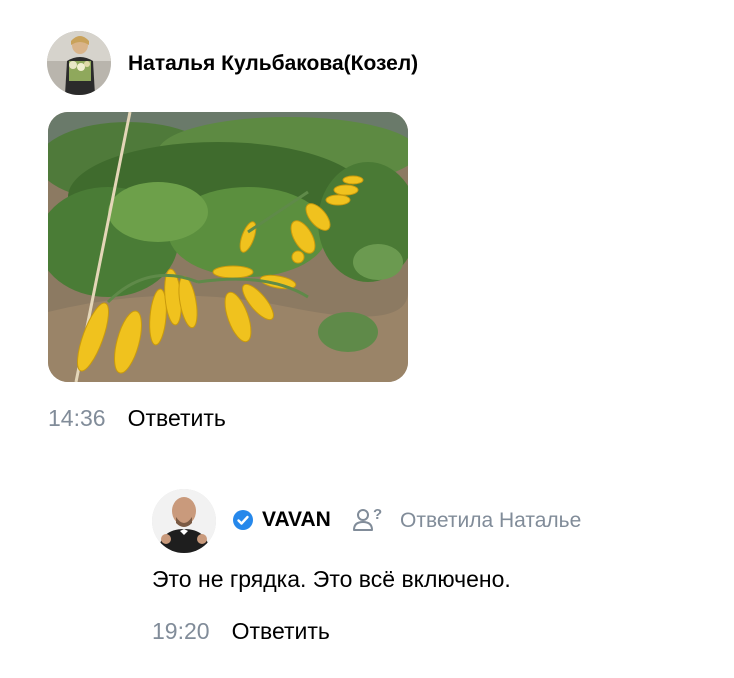  What do you see at coordinates (490, 521) in the screenshot?
I see `reply-to-label: Ответила Наталье` at bounding box center [490, 521].